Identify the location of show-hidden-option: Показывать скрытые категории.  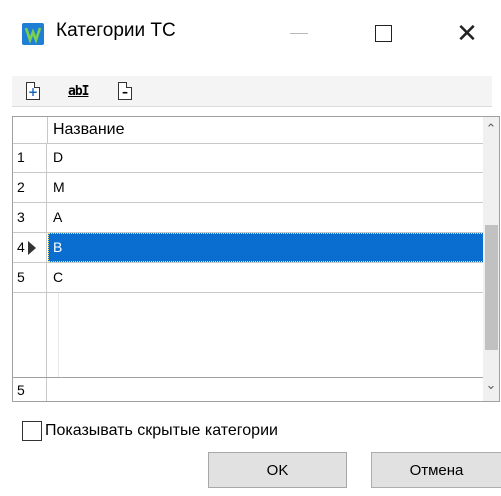
(150, 431).